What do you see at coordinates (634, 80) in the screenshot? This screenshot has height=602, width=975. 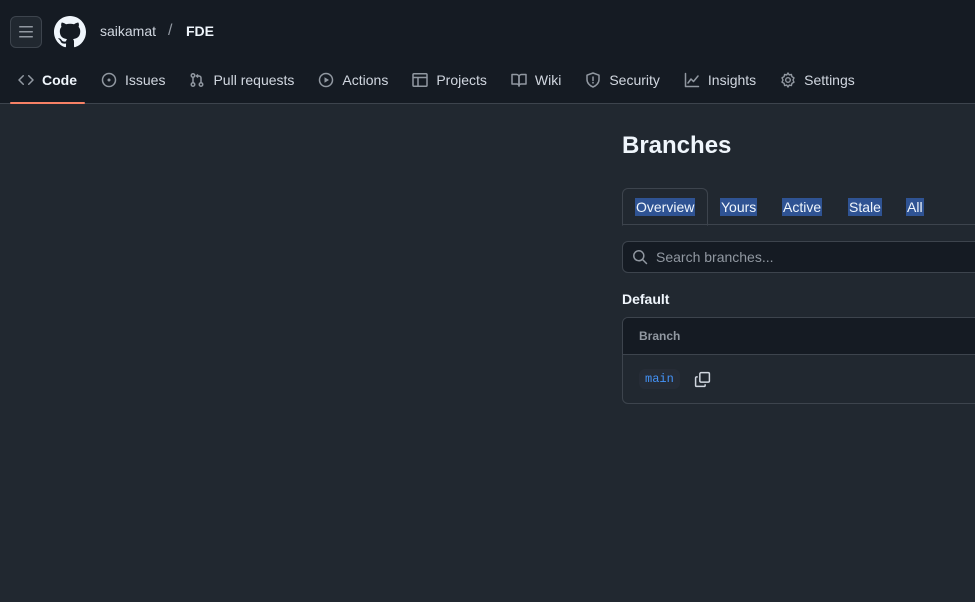 I see `tab-label: Security` at bounding box center [634, 80].